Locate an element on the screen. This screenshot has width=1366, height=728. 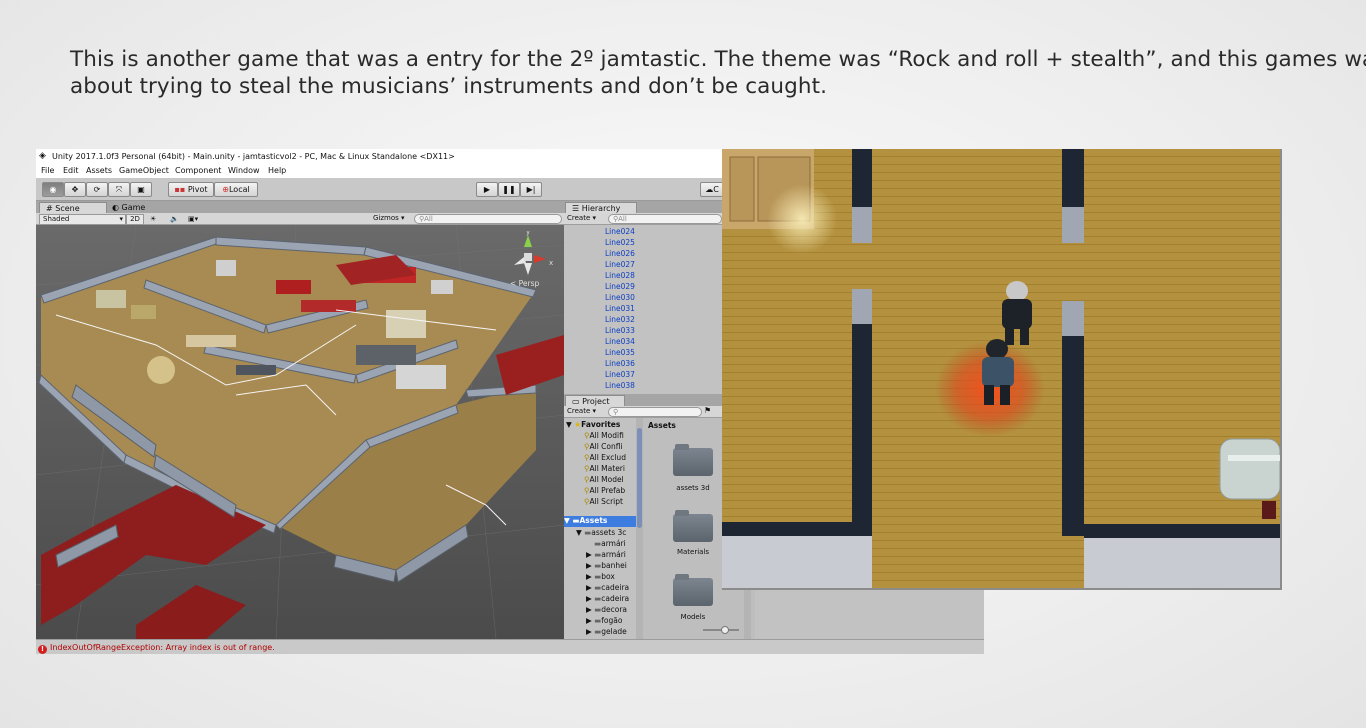
menu-assets: Assets is located at coordinates (99, 171).